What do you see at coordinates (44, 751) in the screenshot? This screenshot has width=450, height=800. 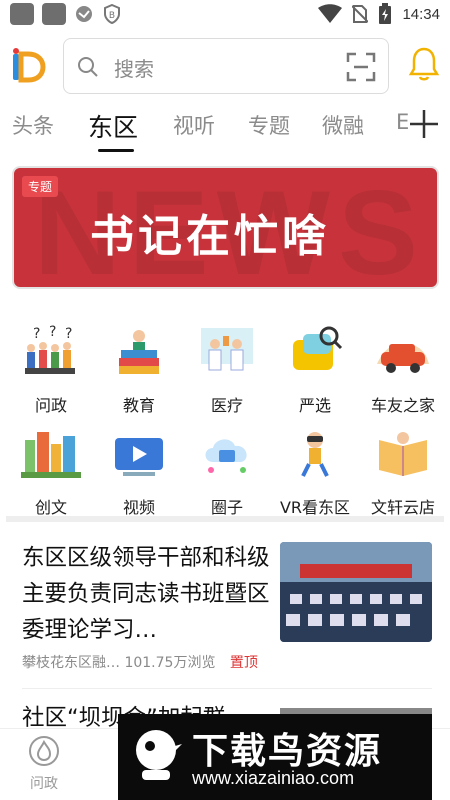 I see `flame-icon` at bounding box center [44, 751].